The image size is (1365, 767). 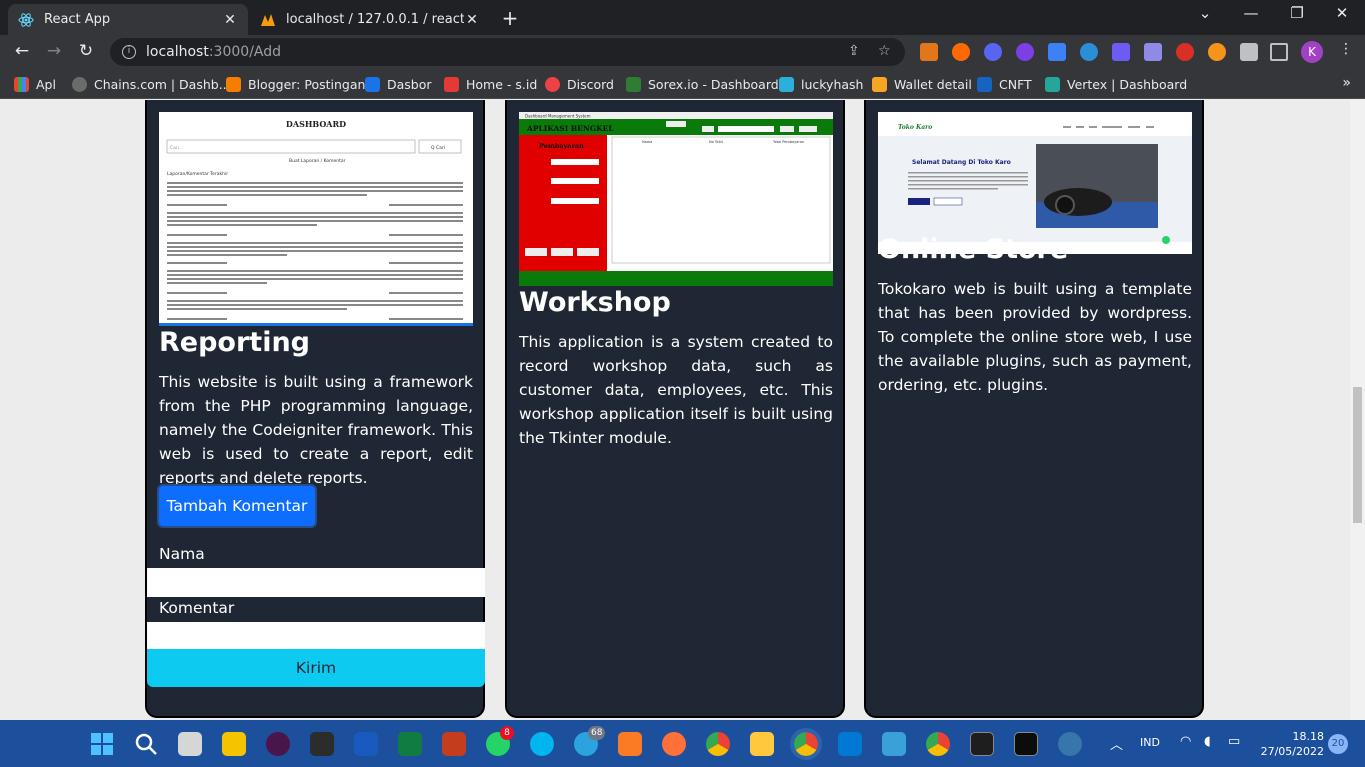 I want to click on extensions-puzzle-icon, so click(x=1249, y=52).